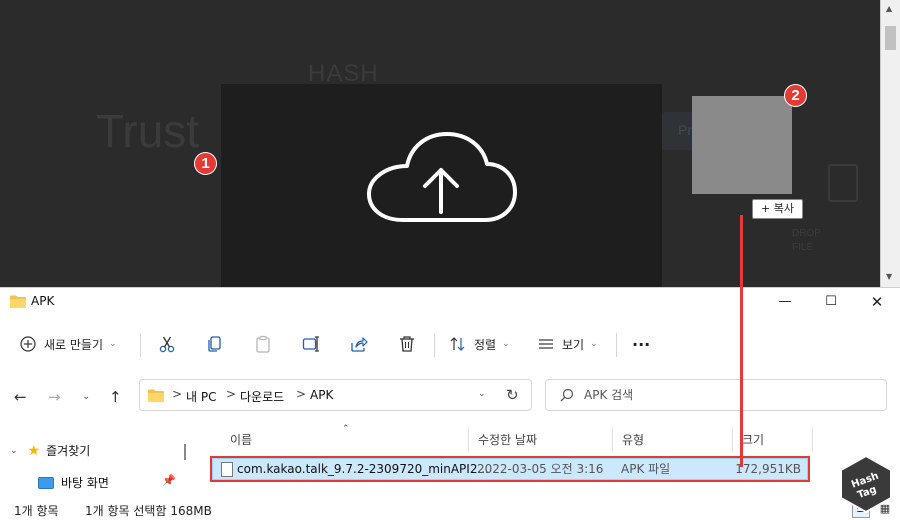  Describe the element at coordinates (729, 395) in the screenshot. I see `search-input` at that location.